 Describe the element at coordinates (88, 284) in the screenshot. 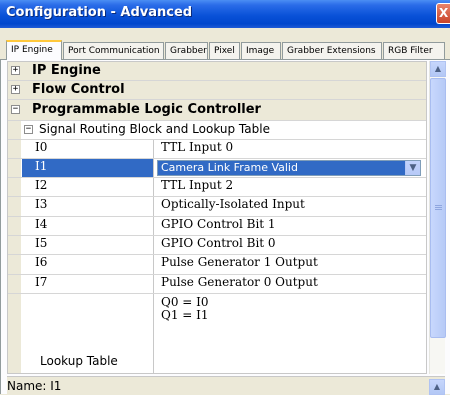

I see `property-name: I7` at that location.